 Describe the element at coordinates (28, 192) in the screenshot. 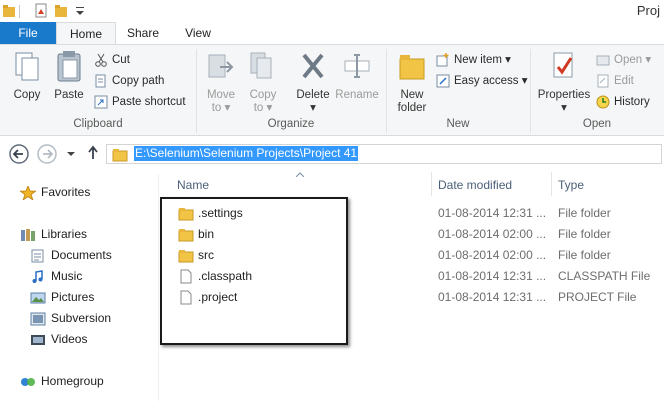

I see `star-icon` at that location.